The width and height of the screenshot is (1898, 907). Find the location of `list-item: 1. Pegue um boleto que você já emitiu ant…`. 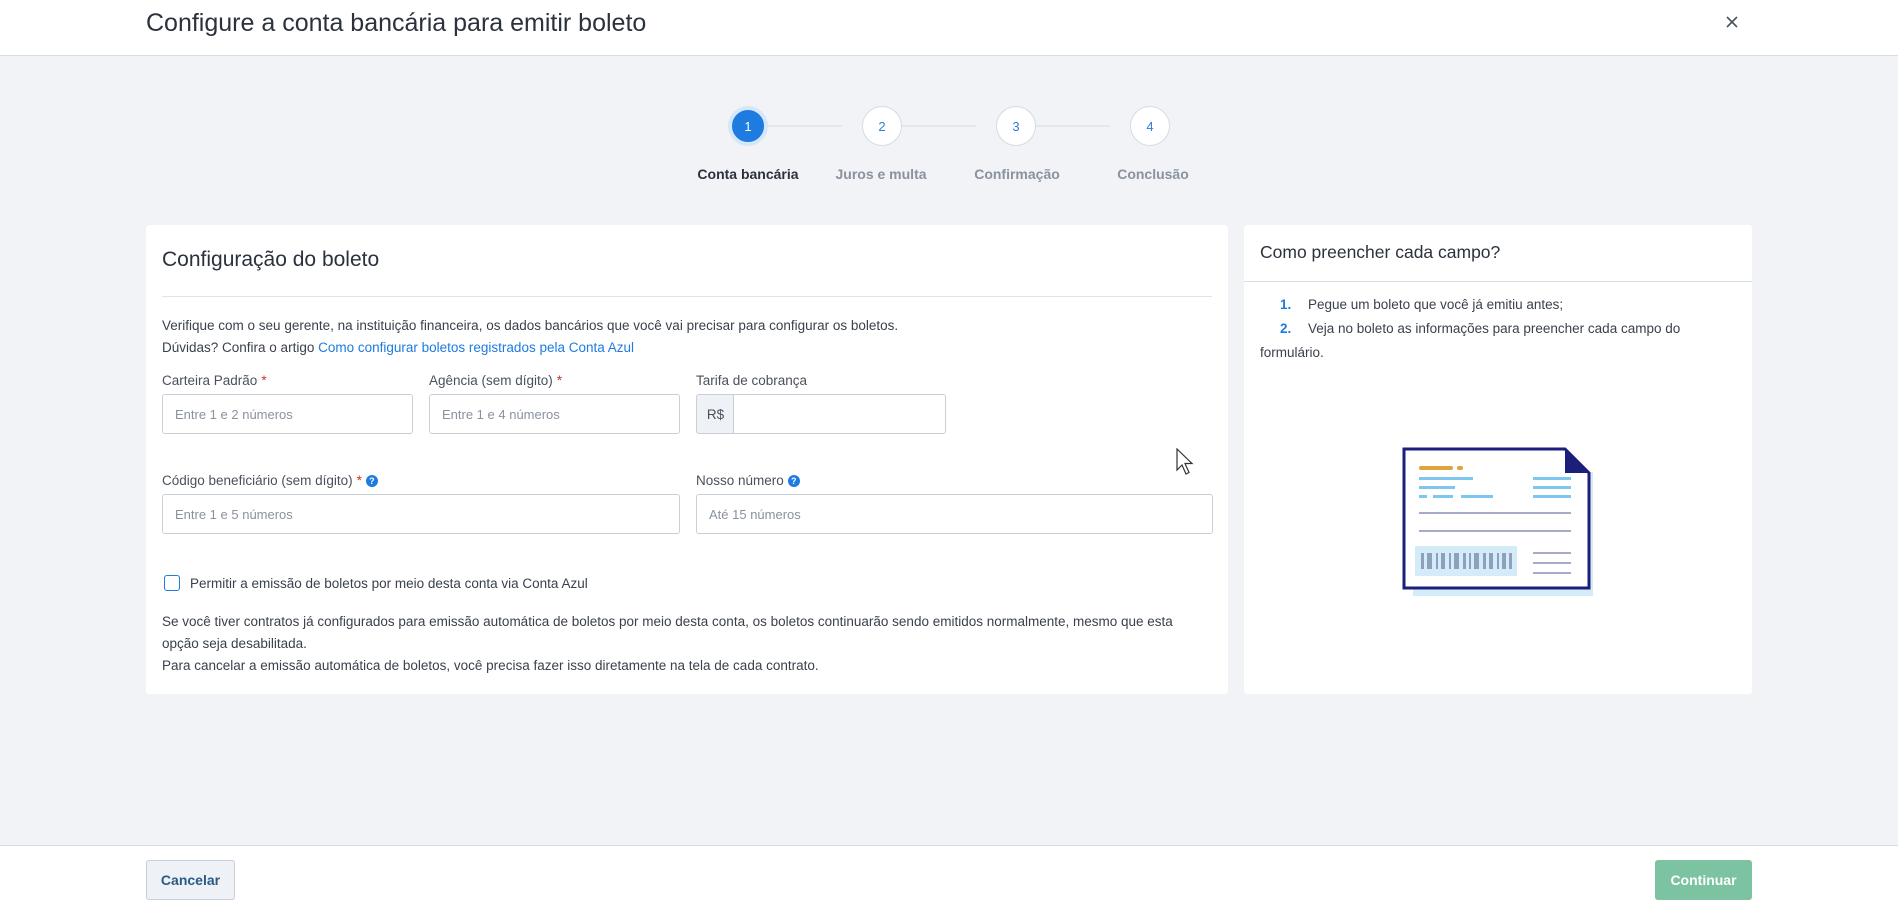

list-item: 1. Pegue um boleto que você já emitiu ant… is located at coordinates (1495, 305).